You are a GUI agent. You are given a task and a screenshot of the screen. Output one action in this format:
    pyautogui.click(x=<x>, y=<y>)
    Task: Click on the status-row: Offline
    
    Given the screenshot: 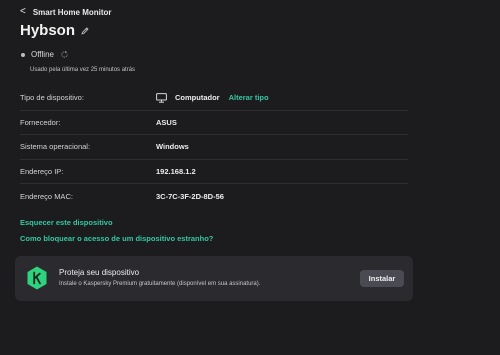 What is the action you would take?
    pyautogui.click(x=45, y=54)
    